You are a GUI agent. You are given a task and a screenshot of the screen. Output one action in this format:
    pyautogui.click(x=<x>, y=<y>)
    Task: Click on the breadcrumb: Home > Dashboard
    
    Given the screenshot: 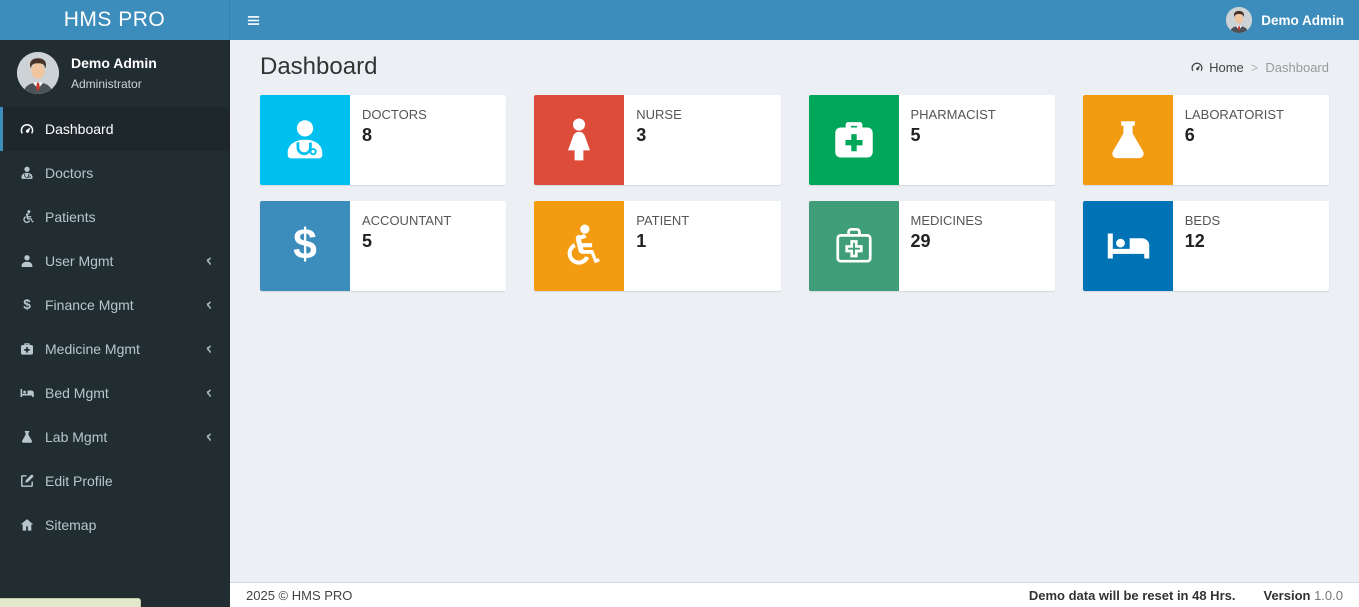 What is the action you would take?
    pyautogui.click(x=1259, y=67)
    